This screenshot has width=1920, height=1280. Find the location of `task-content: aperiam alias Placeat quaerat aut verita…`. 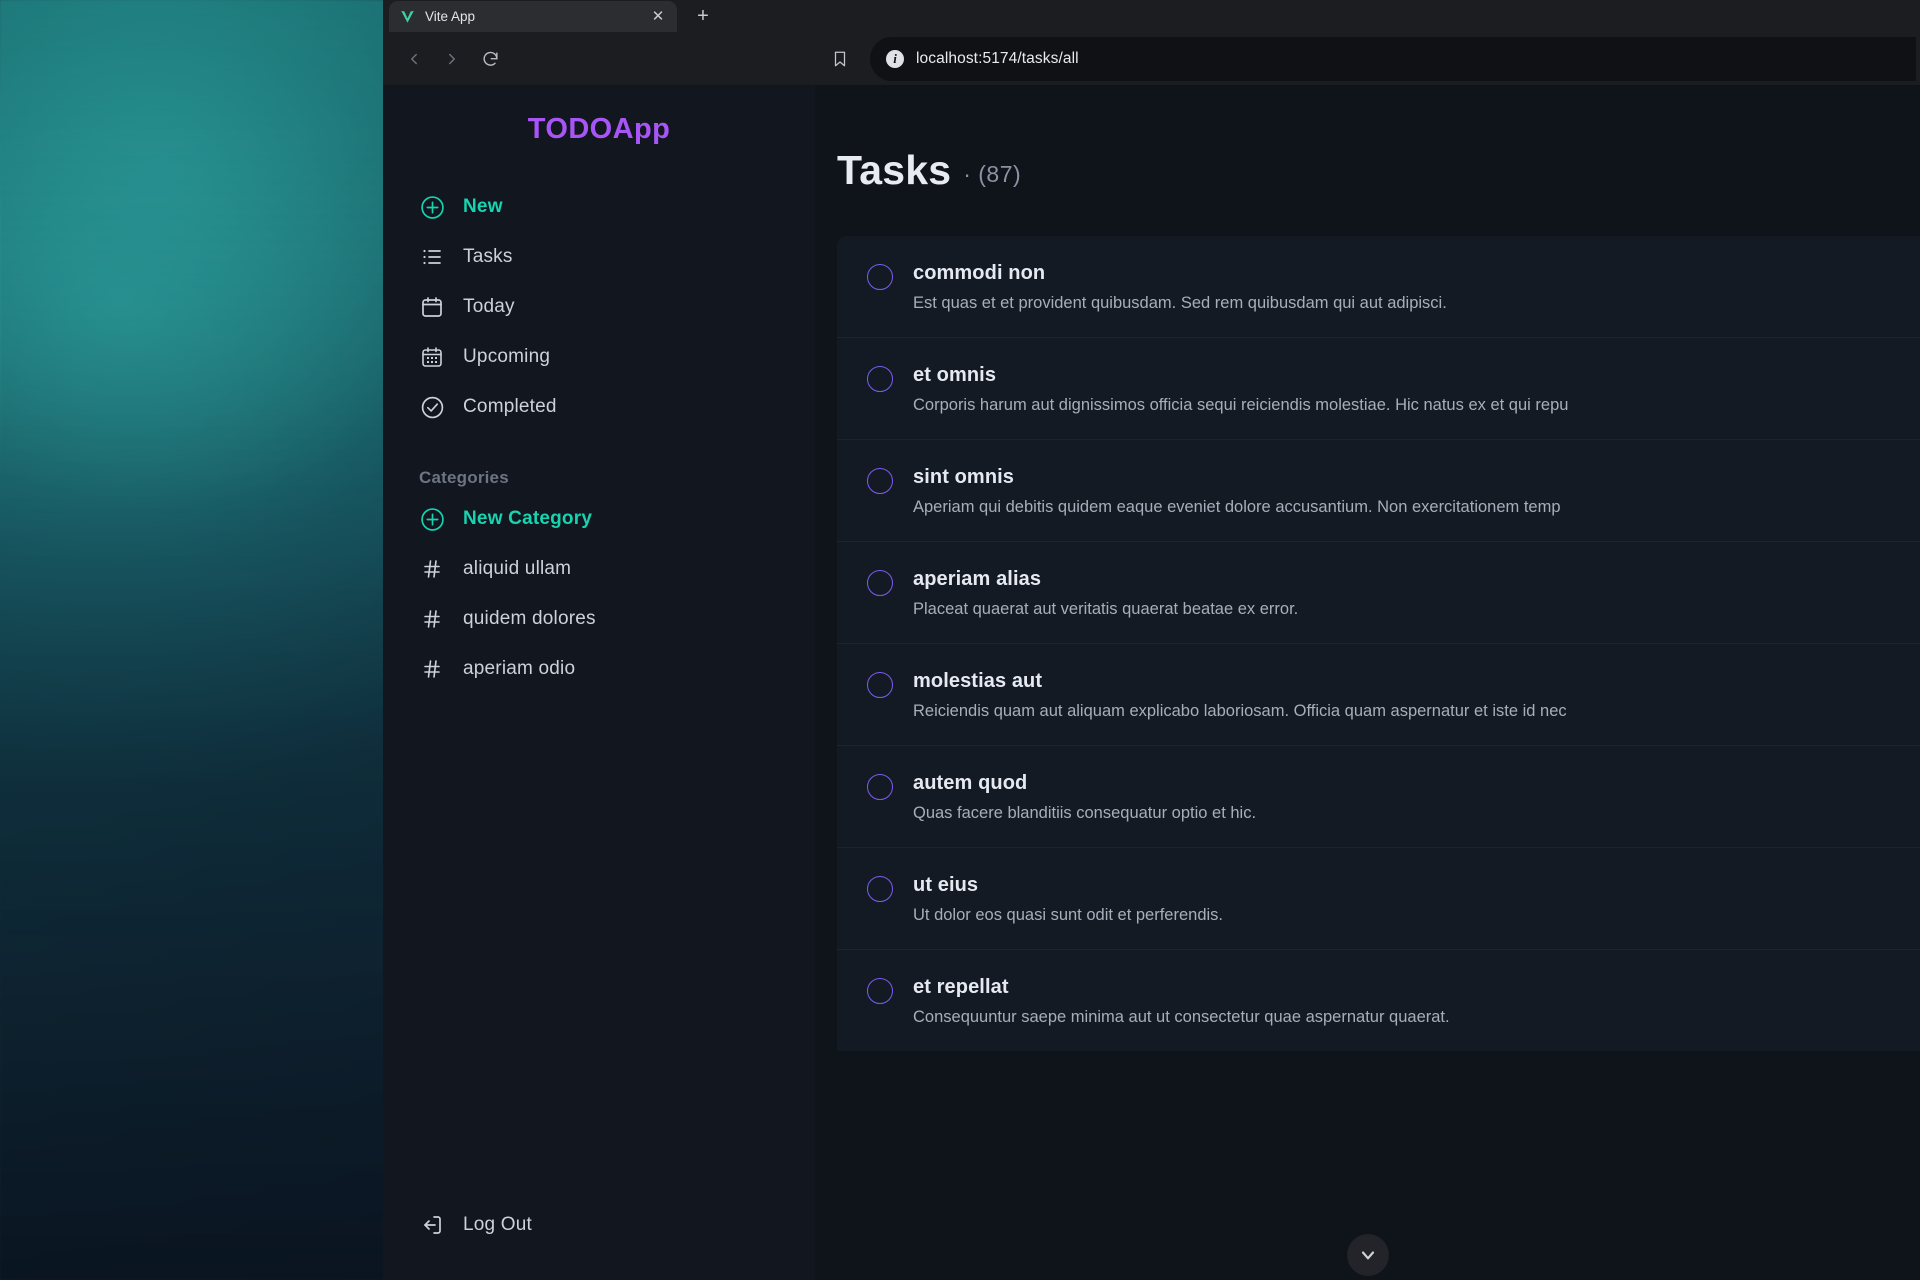

task-content: aperiam alias Placeat quaerat aut verita… is located at coordinates (1105, 593).